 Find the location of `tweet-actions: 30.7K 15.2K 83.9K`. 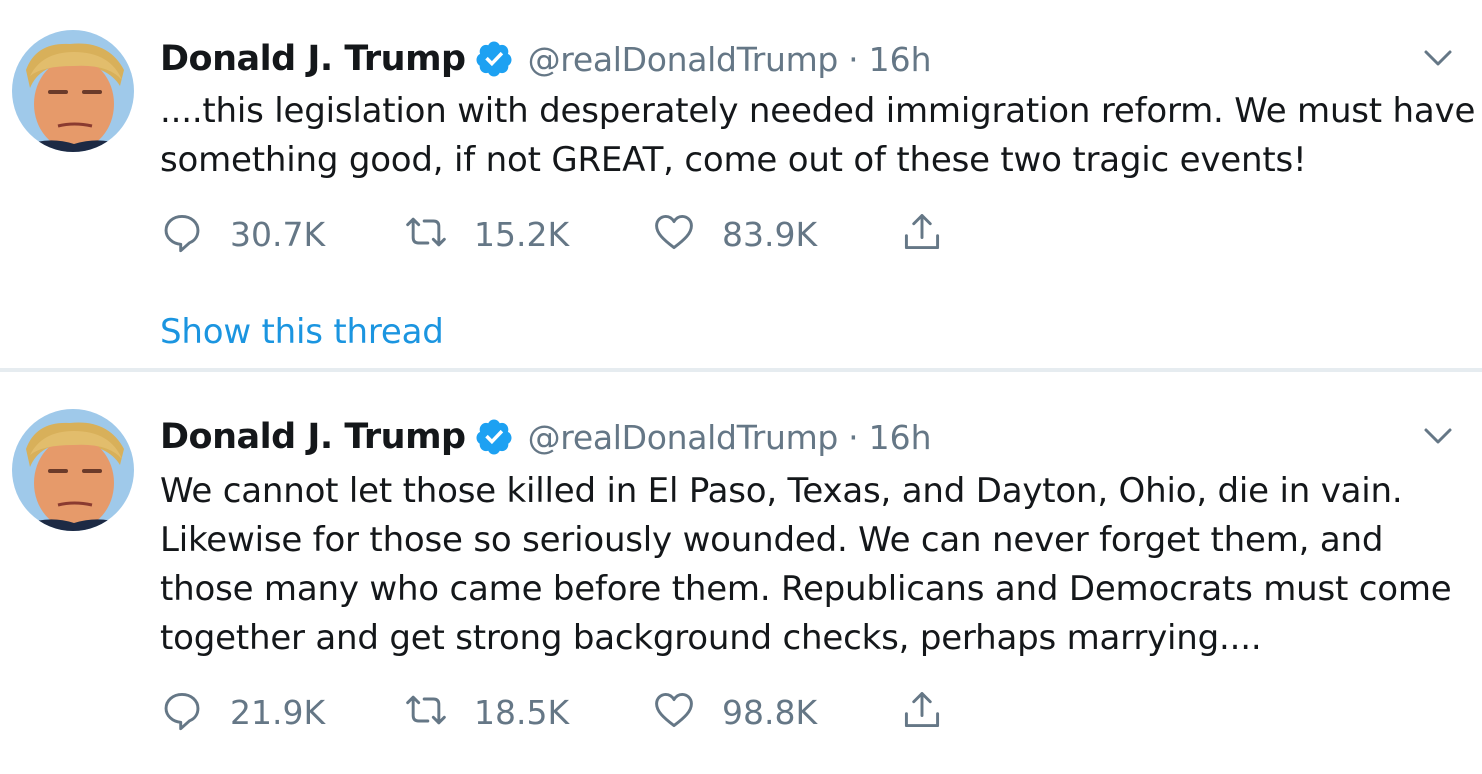

tweet-actions: 30.7K 15.2K 83.9K is located at coordinates (560, 234).